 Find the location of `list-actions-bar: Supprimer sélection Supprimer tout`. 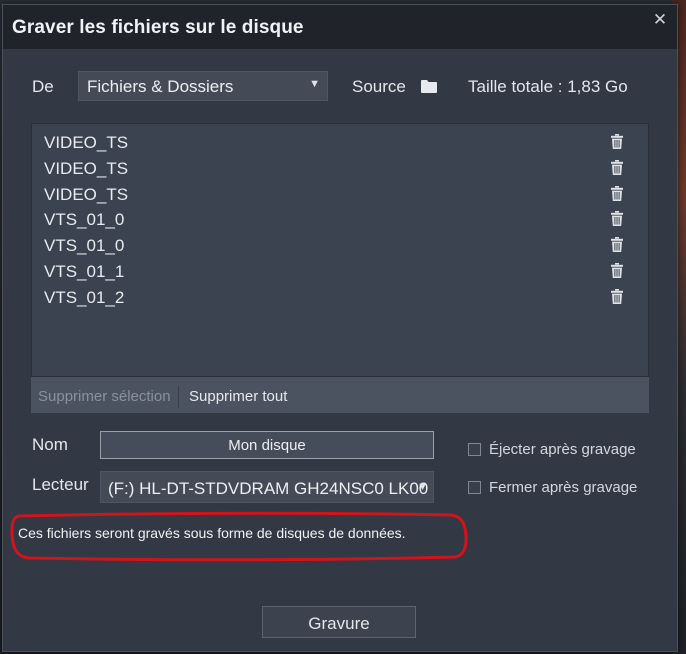

list-actions-bar: Supprimer sélection Supprimer tout is located at coordinates (340, 395).